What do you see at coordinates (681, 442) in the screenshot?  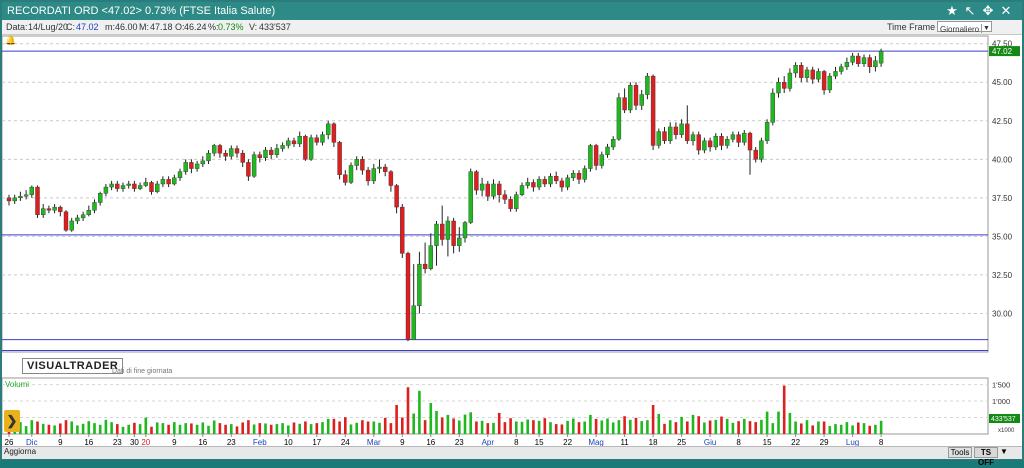 I see `x-tick-label: 25` at bounding box center [681, 442].